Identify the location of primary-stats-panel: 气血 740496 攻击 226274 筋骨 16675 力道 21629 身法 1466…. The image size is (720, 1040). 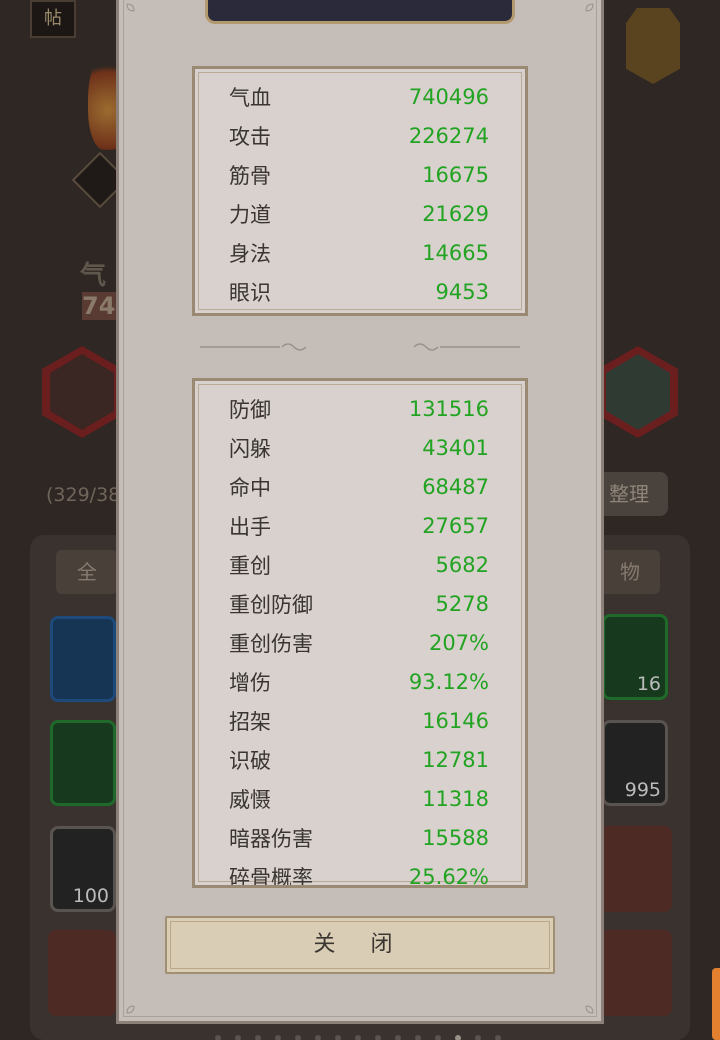
(360, 191).